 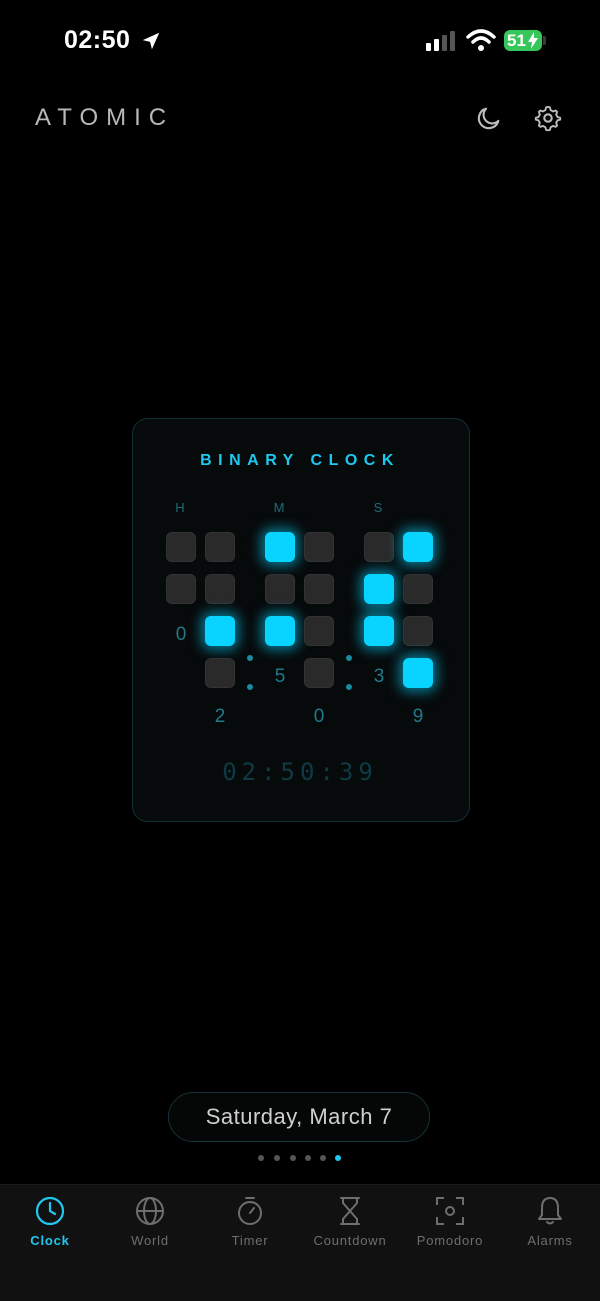 I want to click on cellular-signal-icon, so click(x=440, y=41).